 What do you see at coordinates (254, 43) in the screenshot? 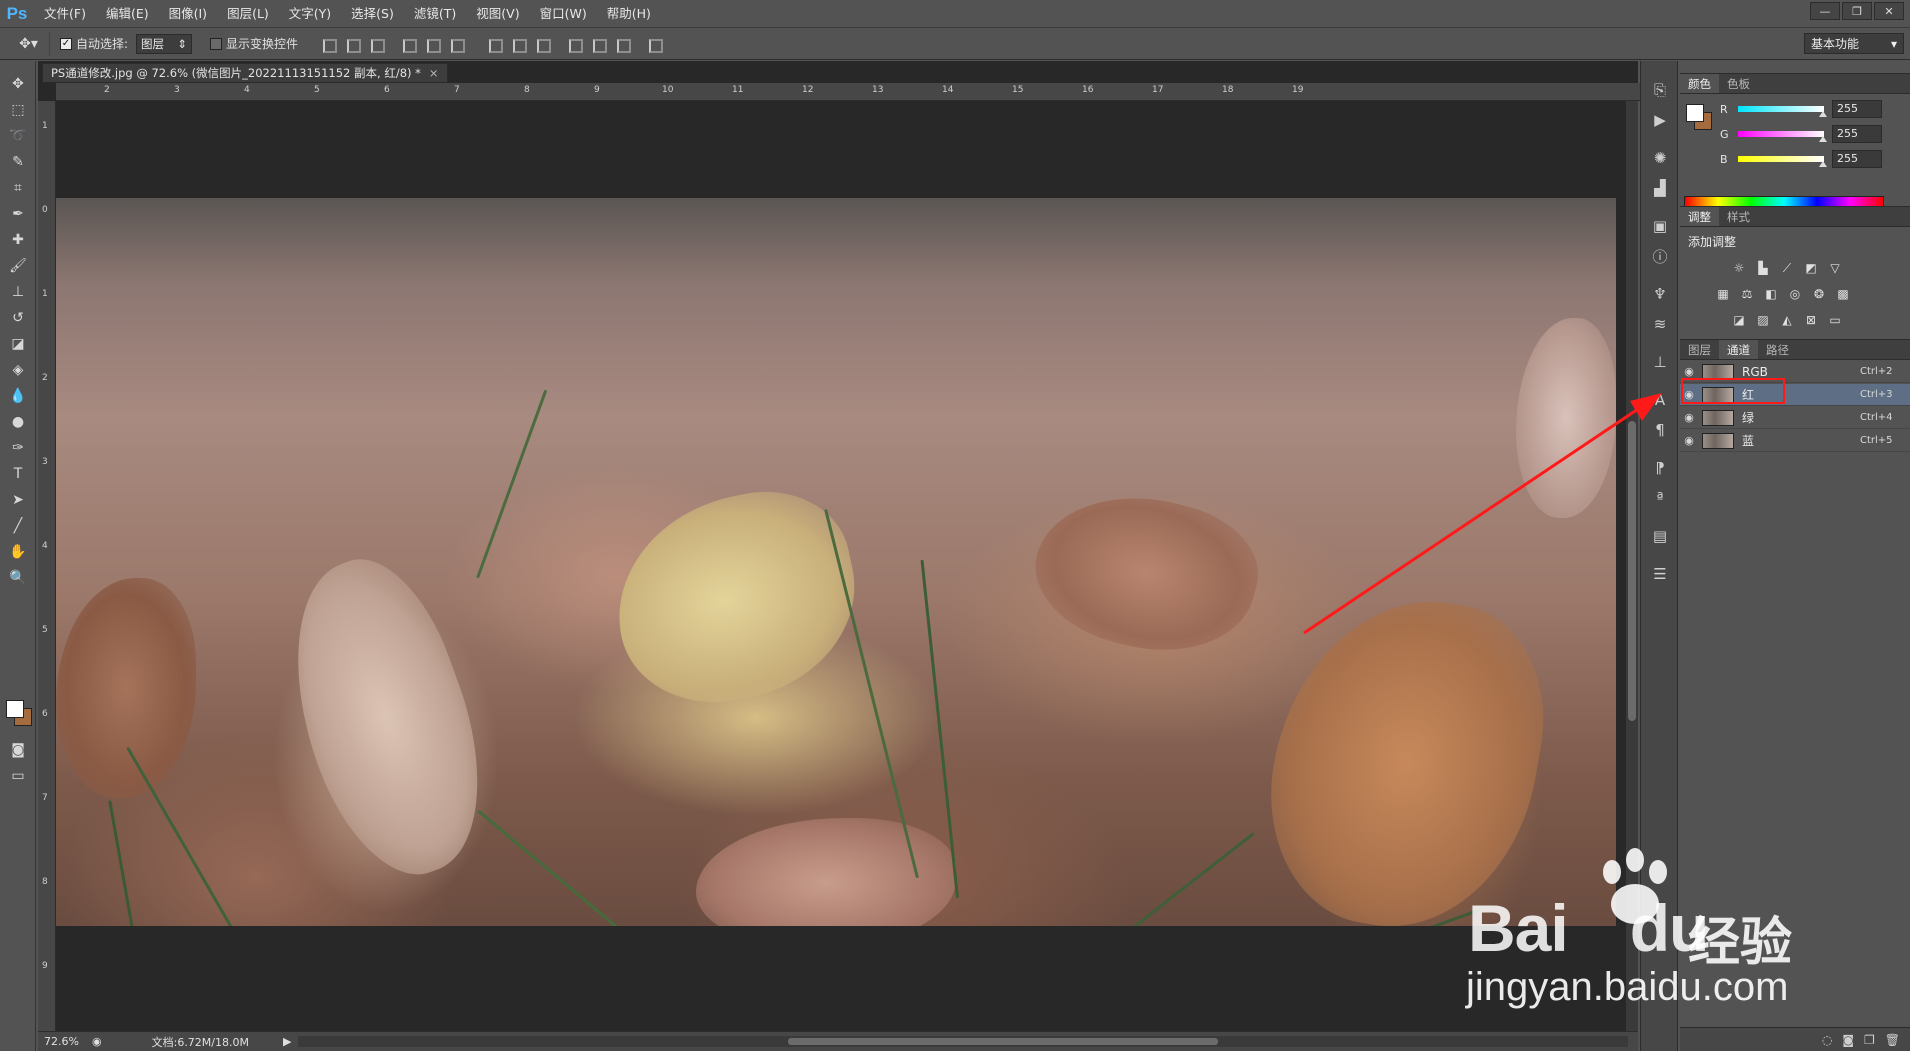
I see `show-transform-option: 显示变换控件` at bounding box center [254, 43].